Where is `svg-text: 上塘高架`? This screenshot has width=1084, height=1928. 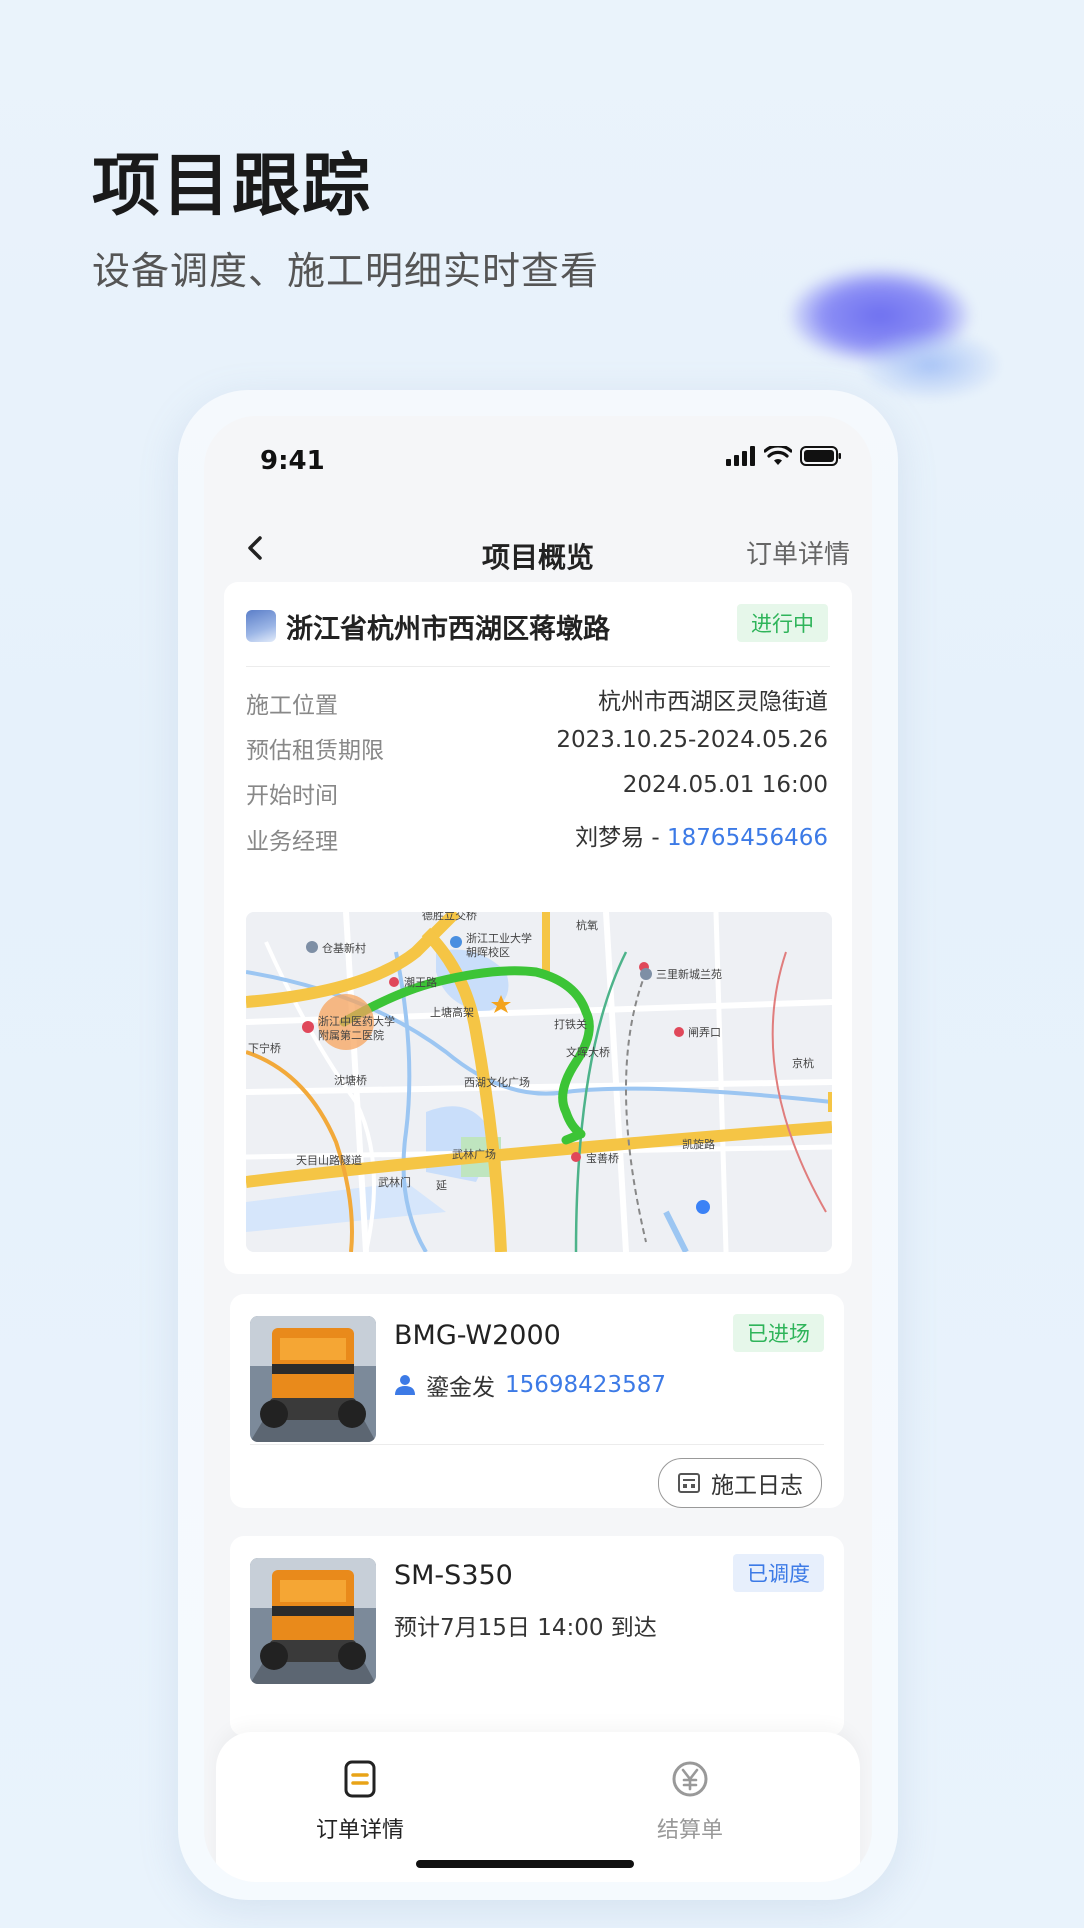
svg-text: 上塘高架 is located at coordinates (452, 1012).